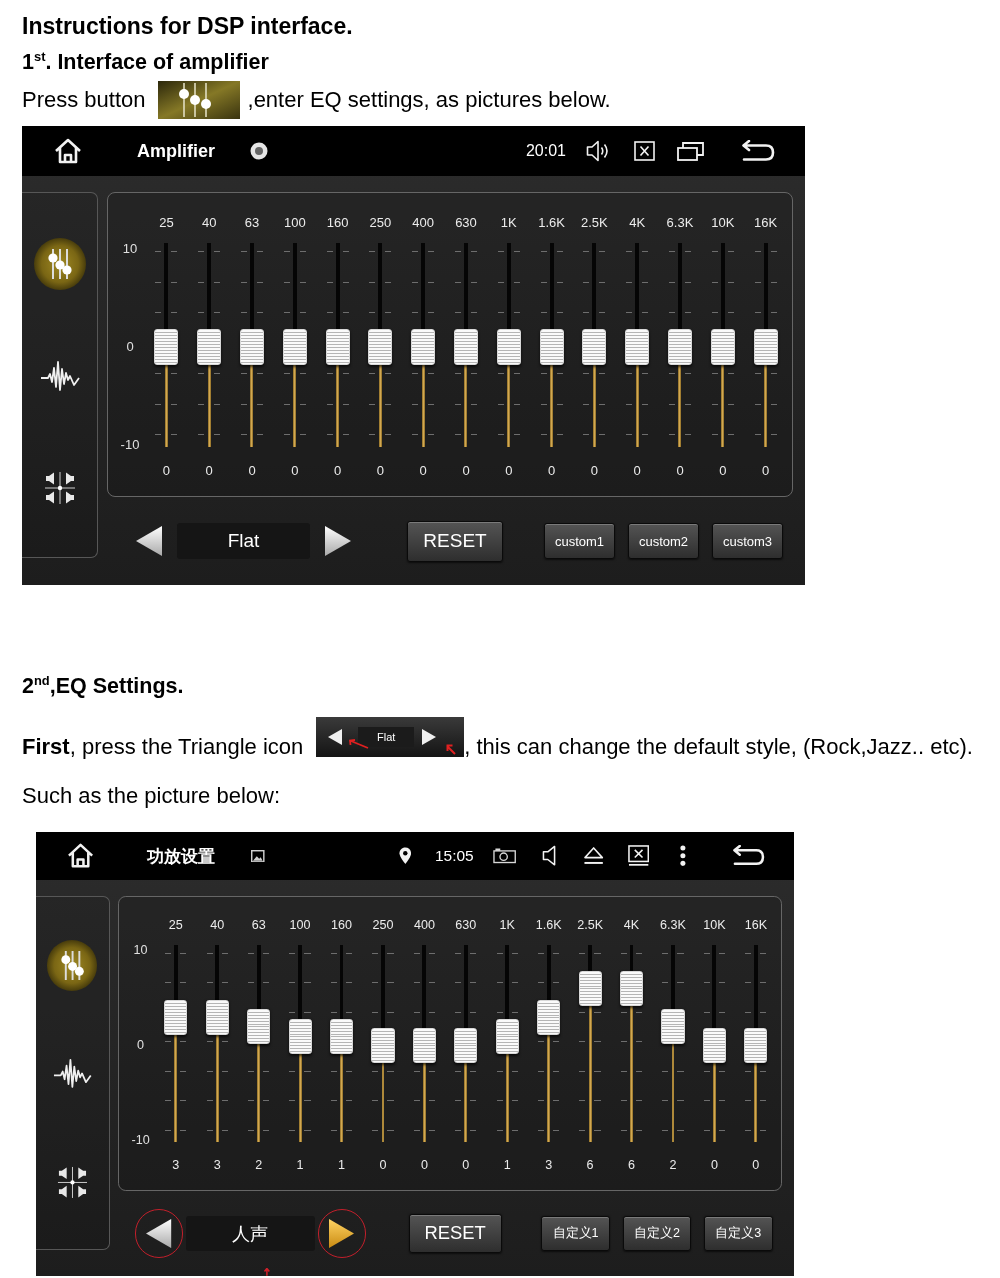 The width and height of the screenshot is (1000, 1278). Describe the element at coordinates (258, 856) in the screenshot. I see `image-icon` at that location.